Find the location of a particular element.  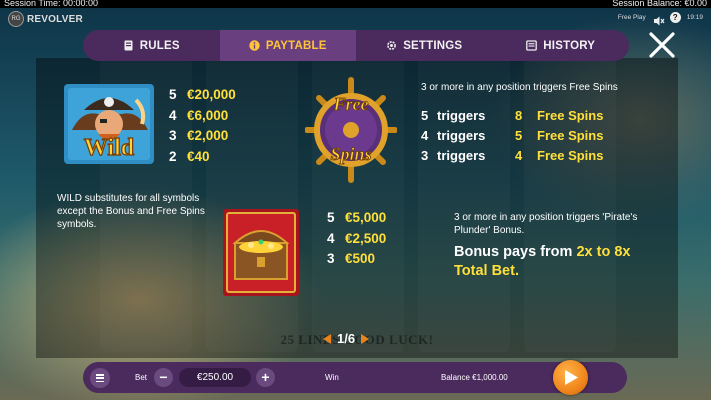

tab-history: HISTORY is located at coordinates (561, 45).